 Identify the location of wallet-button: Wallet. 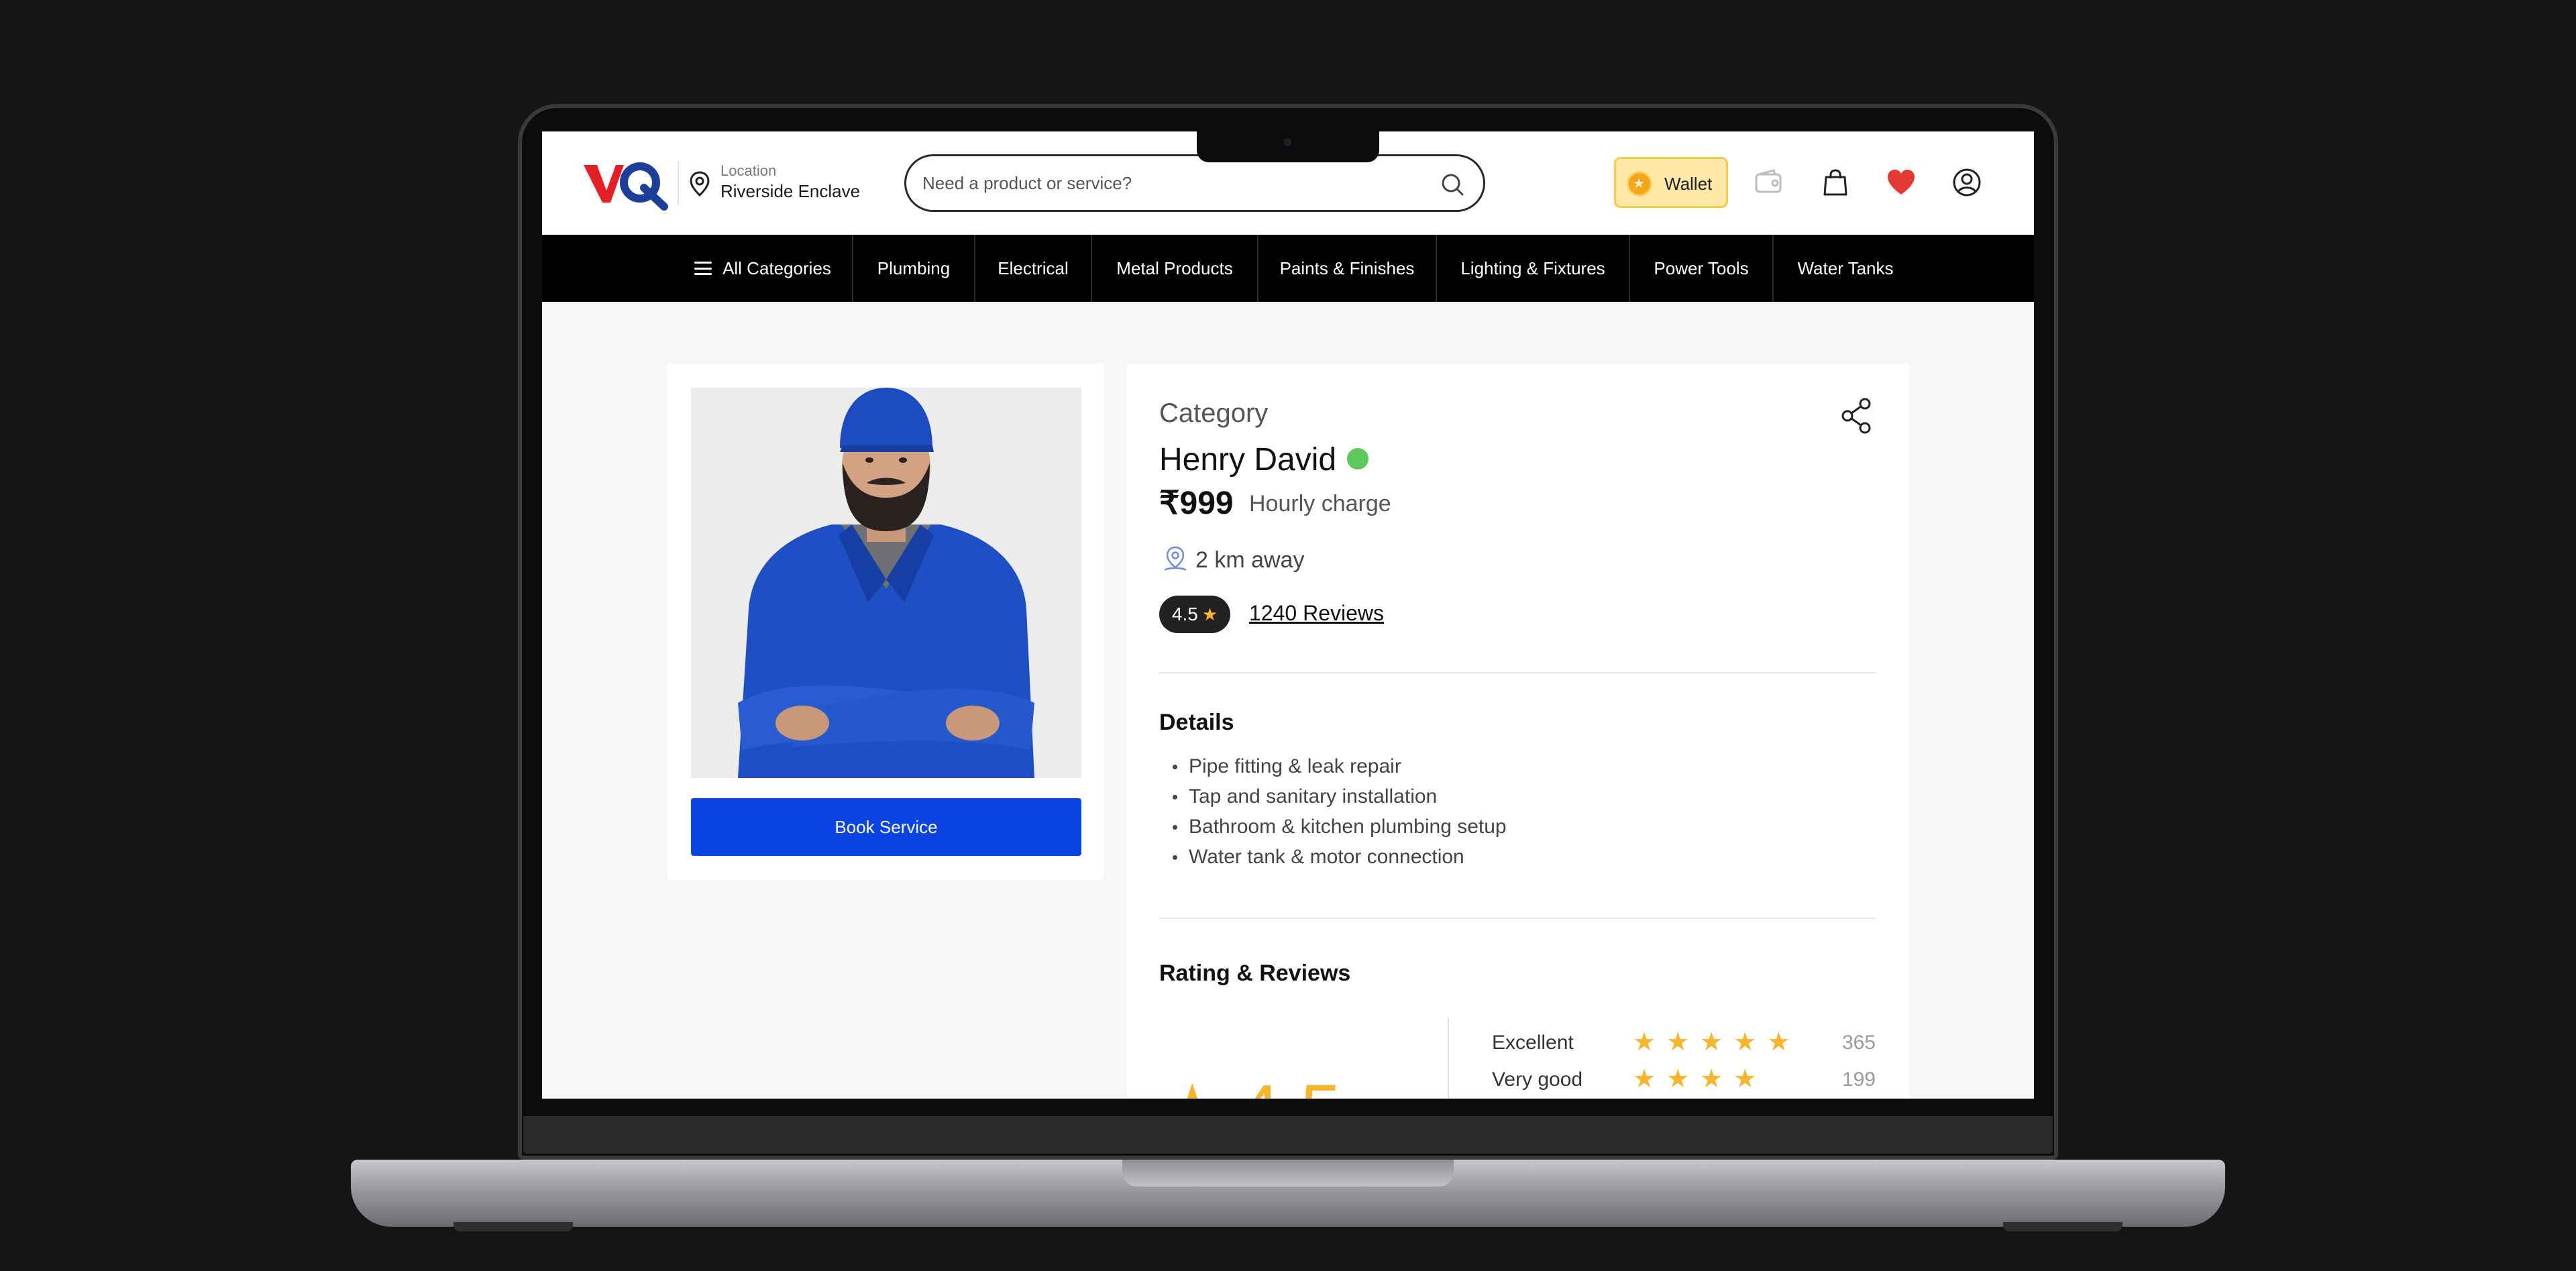
(1671, 183).